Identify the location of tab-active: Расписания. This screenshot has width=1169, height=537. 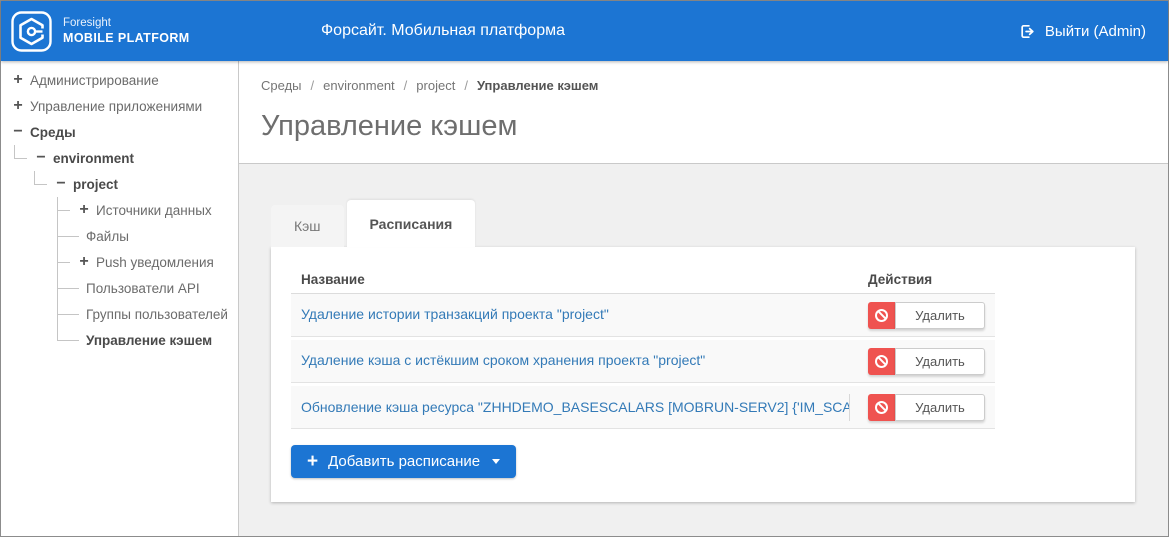
(411, 223).